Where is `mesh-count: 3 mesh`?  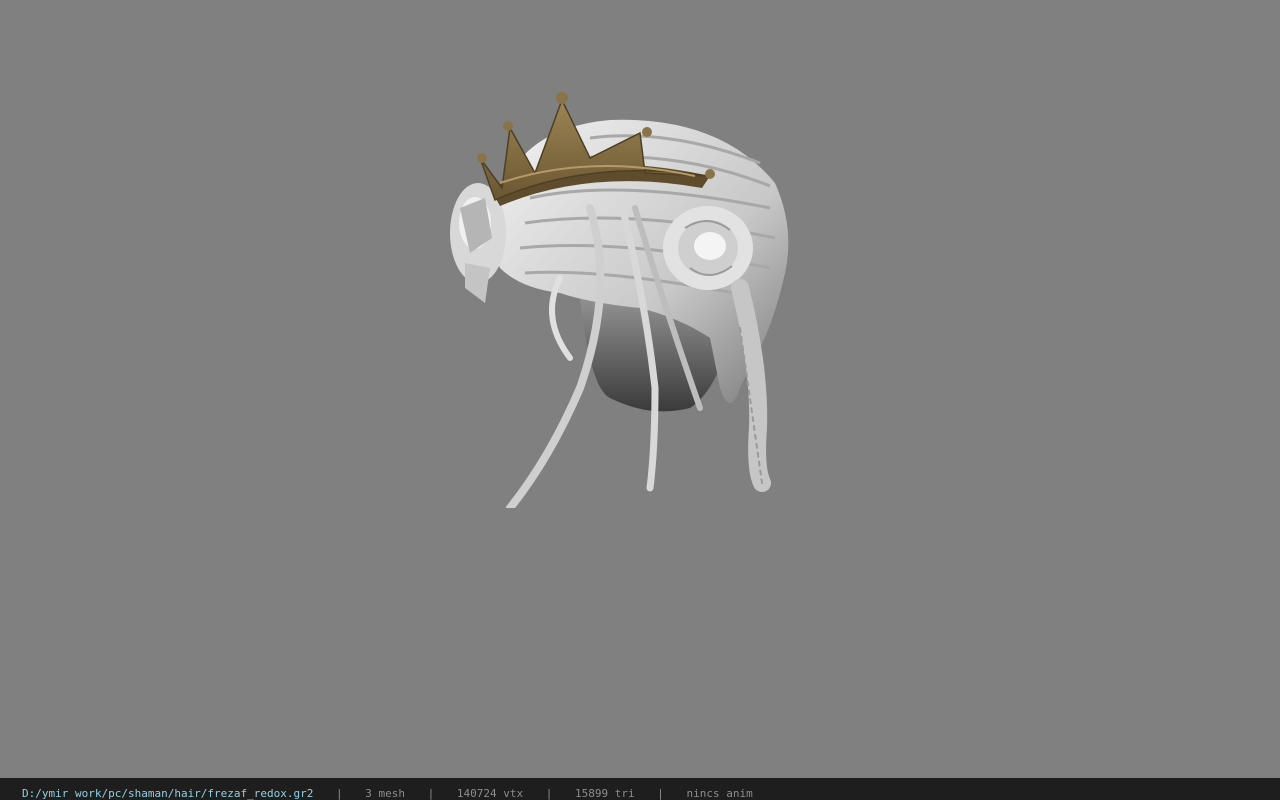
mesh-count: 3 mesh is located at coordinates (385, 793).